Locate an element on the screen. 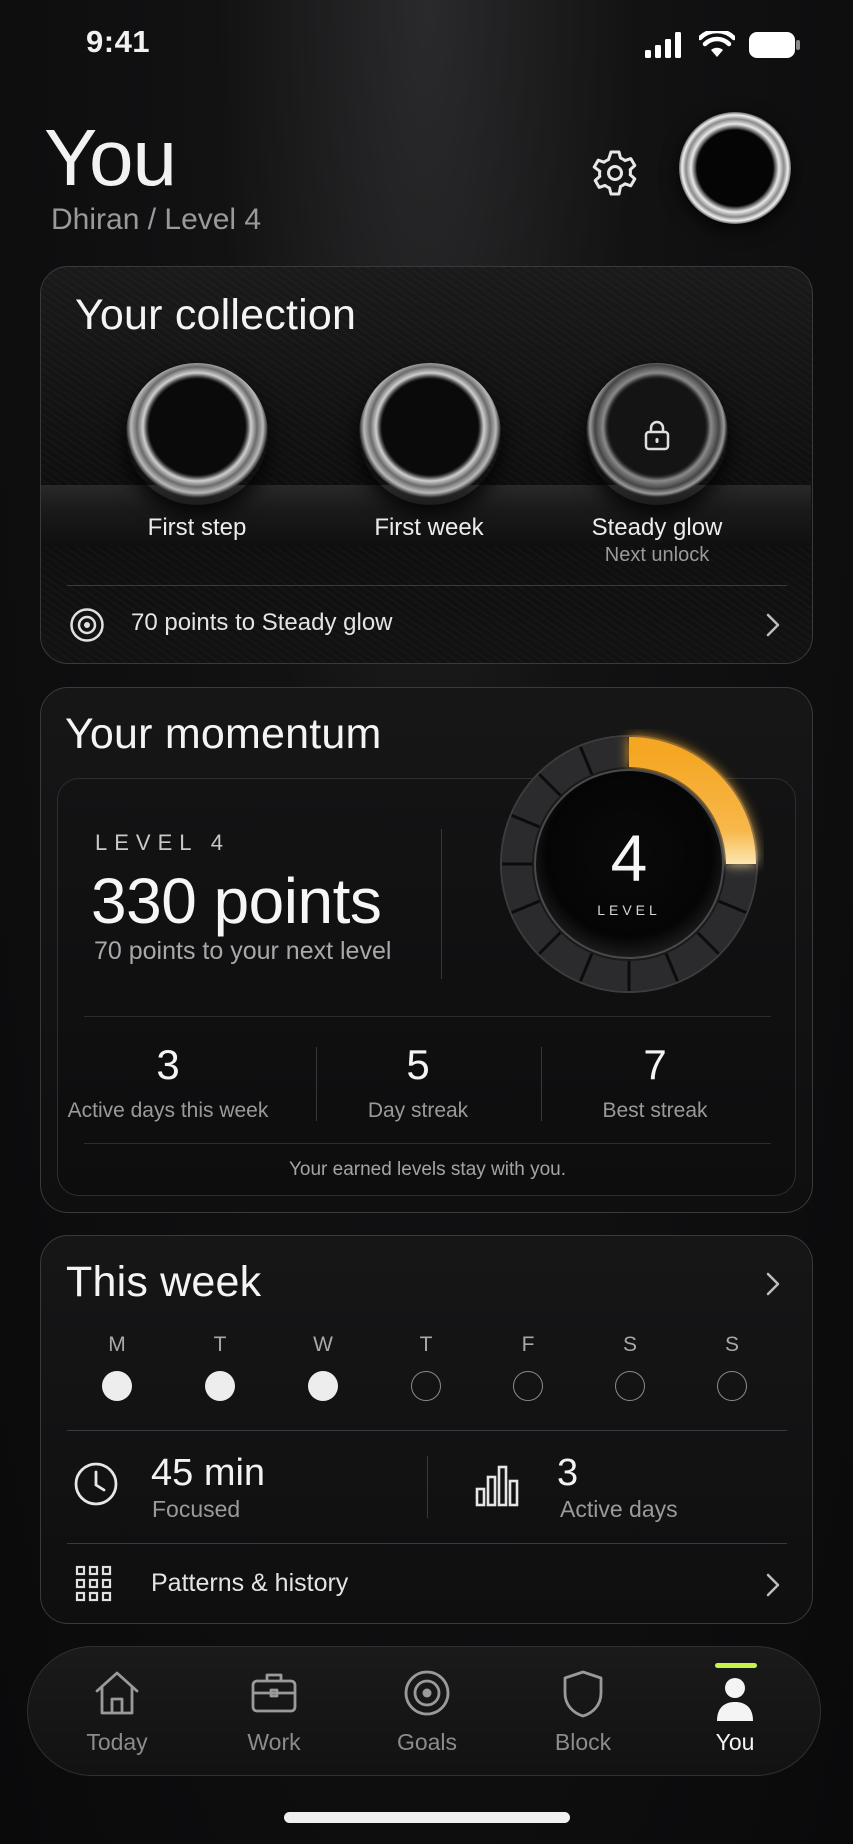 The image size is (853, 1844). day-dot-sat-inactive is located at coordinates (630, 1386).